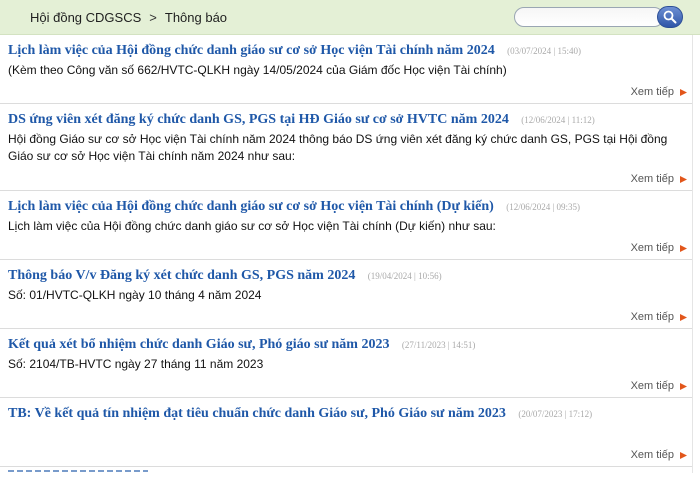 This screenshot has height=485, width=700. What do you see at coordinates (196, 17) in the screenshot?
I see `breadcrumb-item-announcements: Thông báo` at bounding box center [196, 17].